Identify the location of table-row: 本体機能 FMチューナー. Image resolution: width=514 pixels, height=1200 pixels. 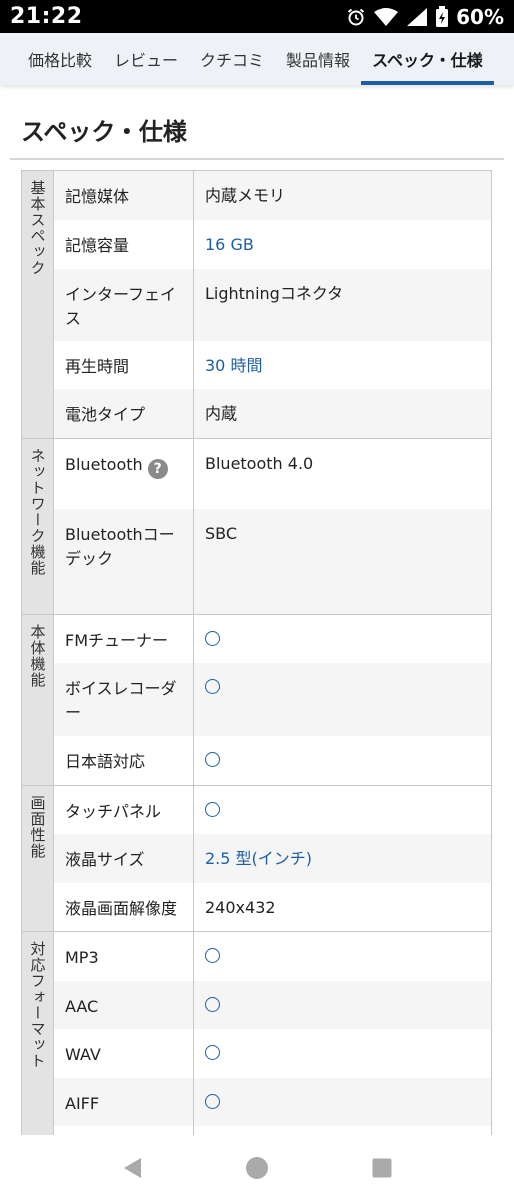
(256, 700).